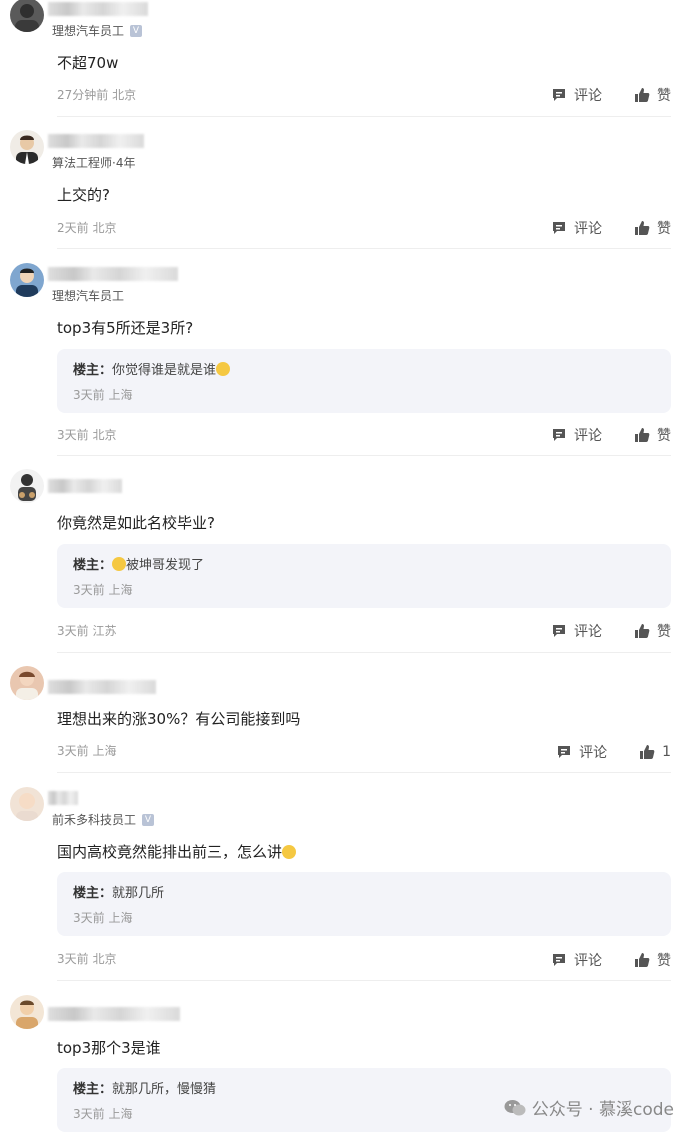 The height and width of the screenshot is (1136, 688). What do you see at coordinates (602, 1110) in the screenshot?
I see `watermark-text: 公众号 · 慕溪code` at bounding box center [602, 1110].